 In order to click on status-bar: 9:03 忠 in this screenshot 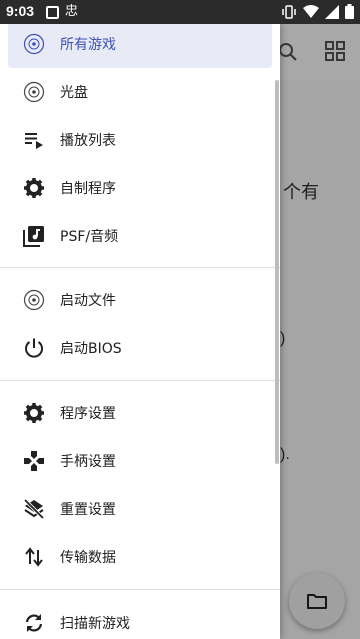, I will do `click(180, 12)`.